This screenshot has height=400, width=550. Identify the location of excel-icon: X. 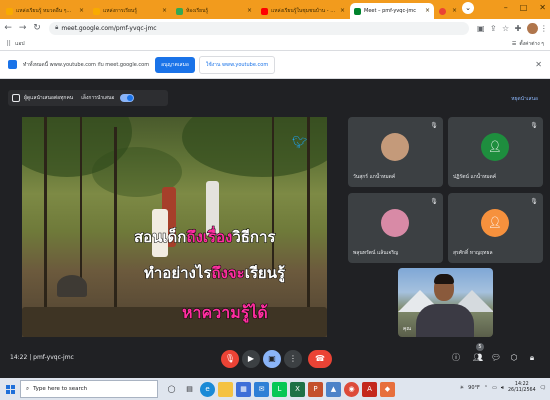
(297, 389).